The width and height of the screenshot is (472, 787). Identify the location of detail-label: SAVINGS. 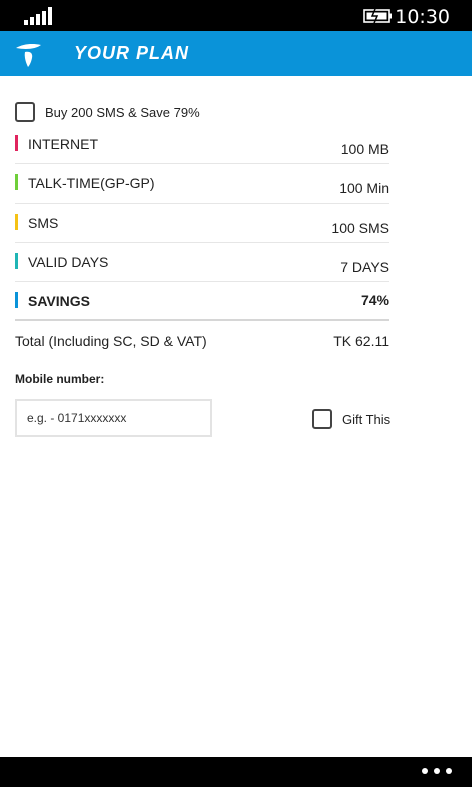
(59, 301).